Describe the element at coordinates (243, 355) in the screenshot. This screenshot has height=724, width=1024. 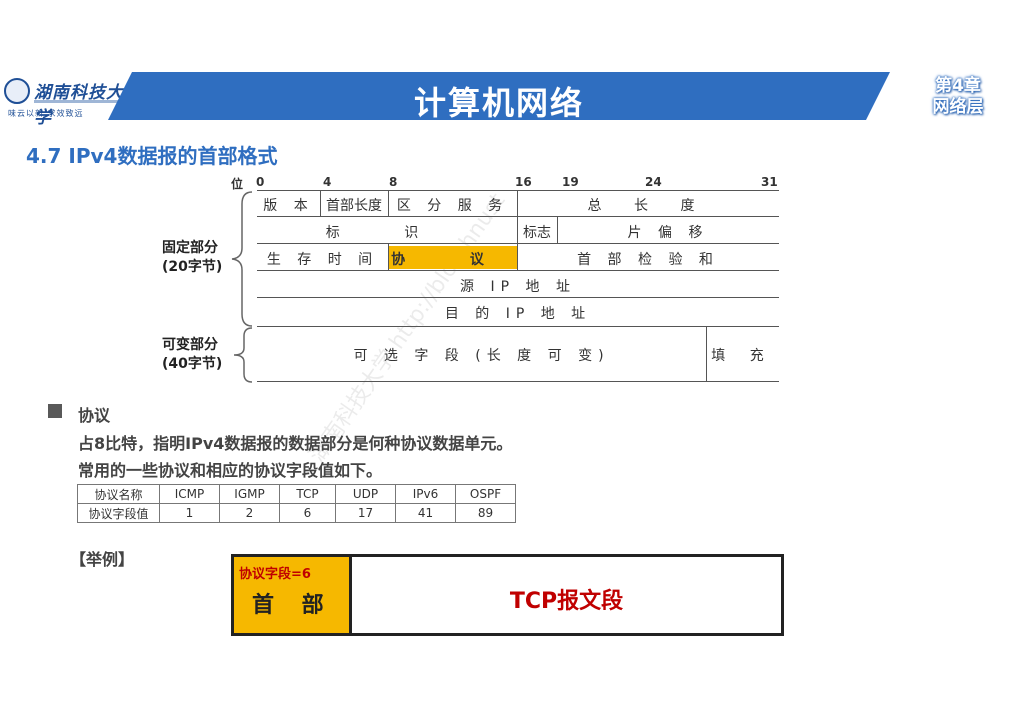
I see `variable-brace` at that location.